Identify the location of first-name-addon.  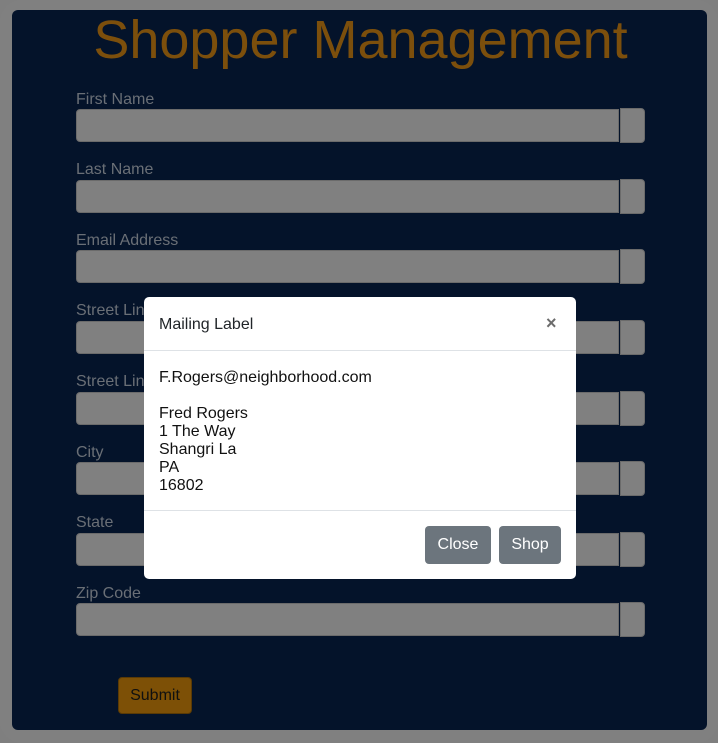
(632, 125).